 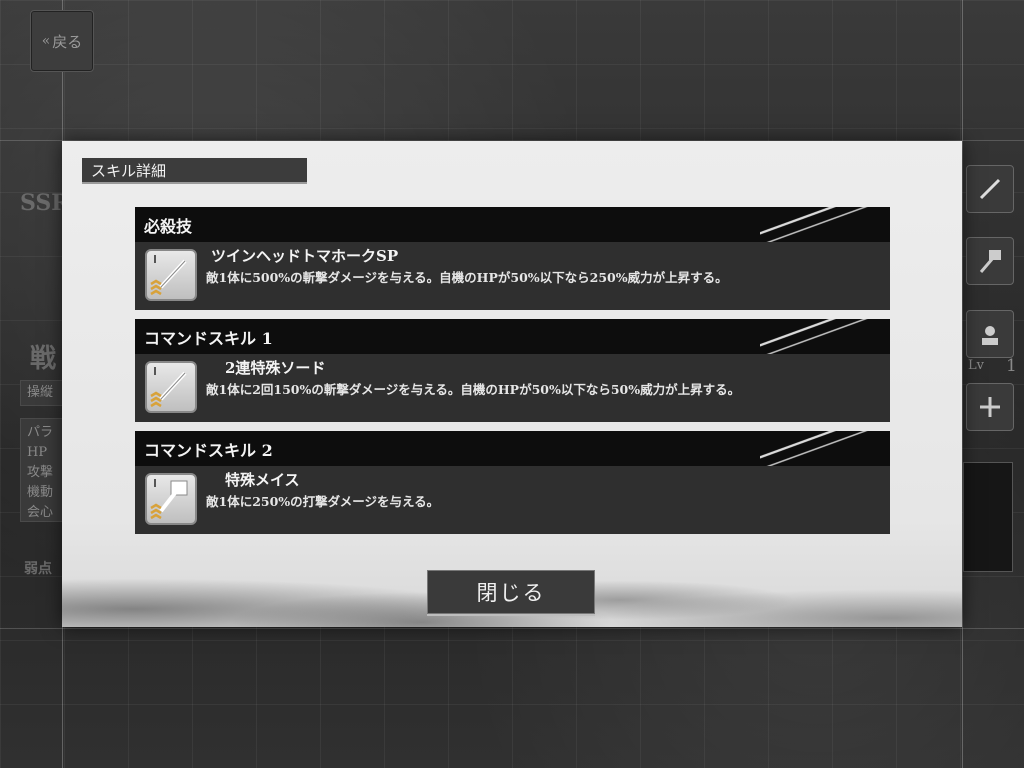 I want to click on back-button: « 戻る, so click(x=62, y=41).